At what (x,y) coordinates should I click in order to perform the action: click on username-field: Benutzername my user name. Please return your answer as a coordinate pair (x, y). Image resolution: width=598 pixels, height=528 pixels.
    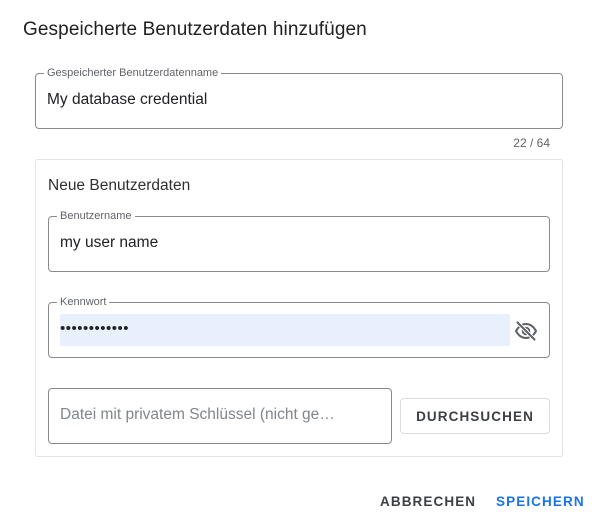
    Looking at the image, I should click on (299, 240).